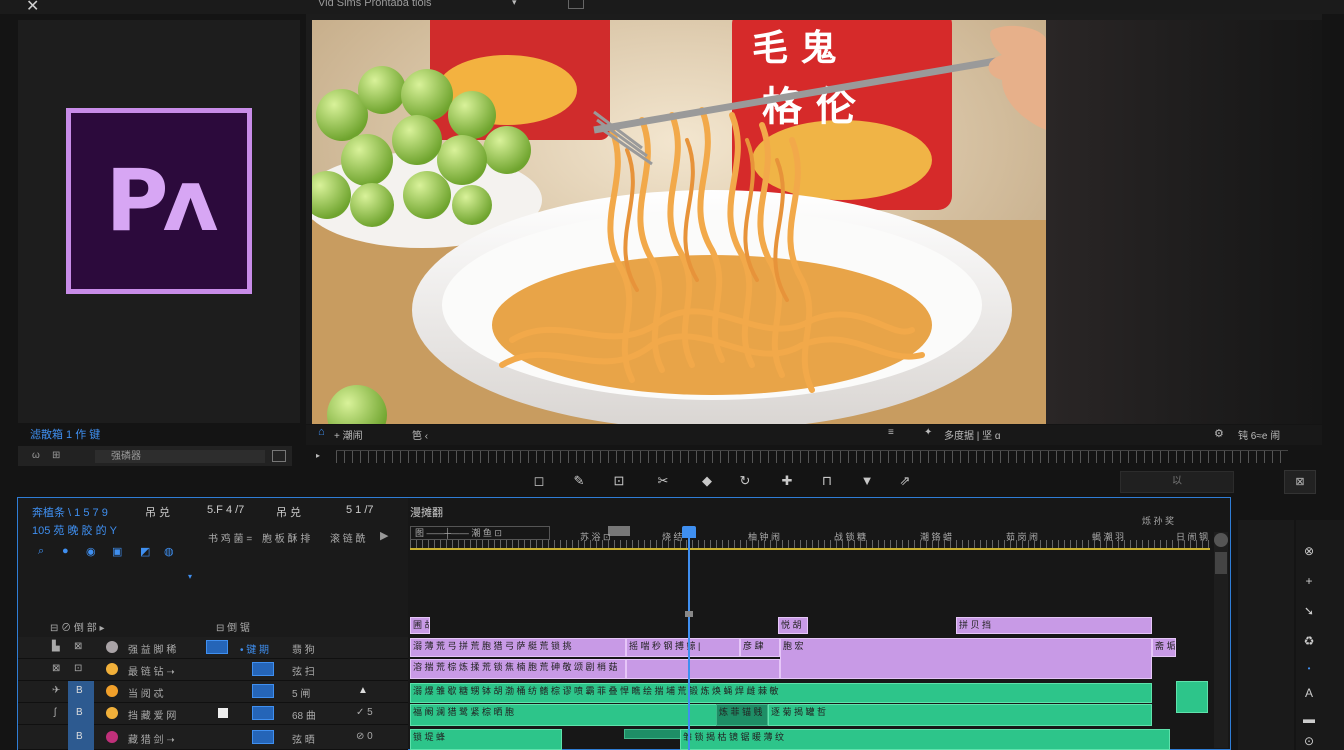  What do you see at coordinates (41, 551) in the screenshot?
I see `search-icon: ⌕` at bounding box center [41, 551].